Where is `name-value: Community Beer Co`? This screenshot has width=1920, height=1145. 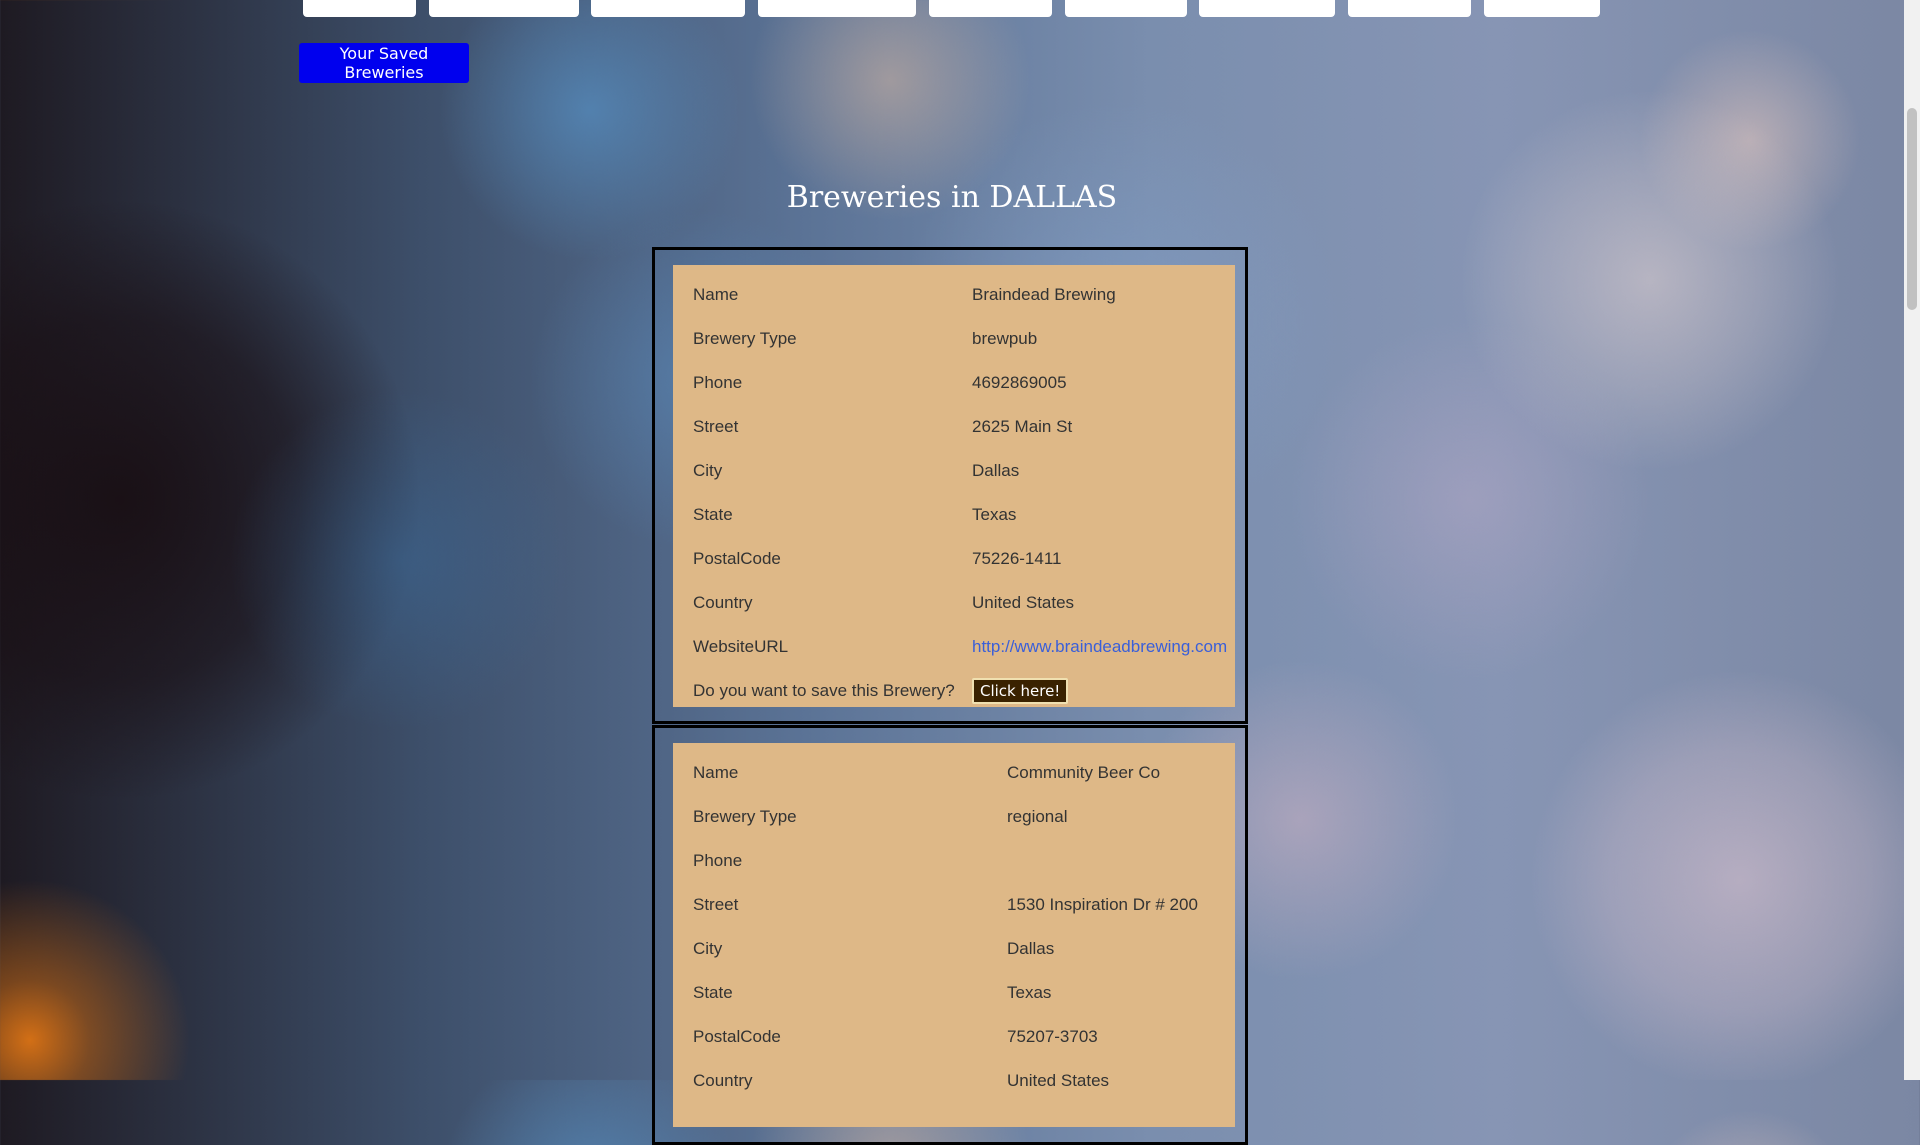
name-value: Community Beer Co is located at coordinates (1084, 772).